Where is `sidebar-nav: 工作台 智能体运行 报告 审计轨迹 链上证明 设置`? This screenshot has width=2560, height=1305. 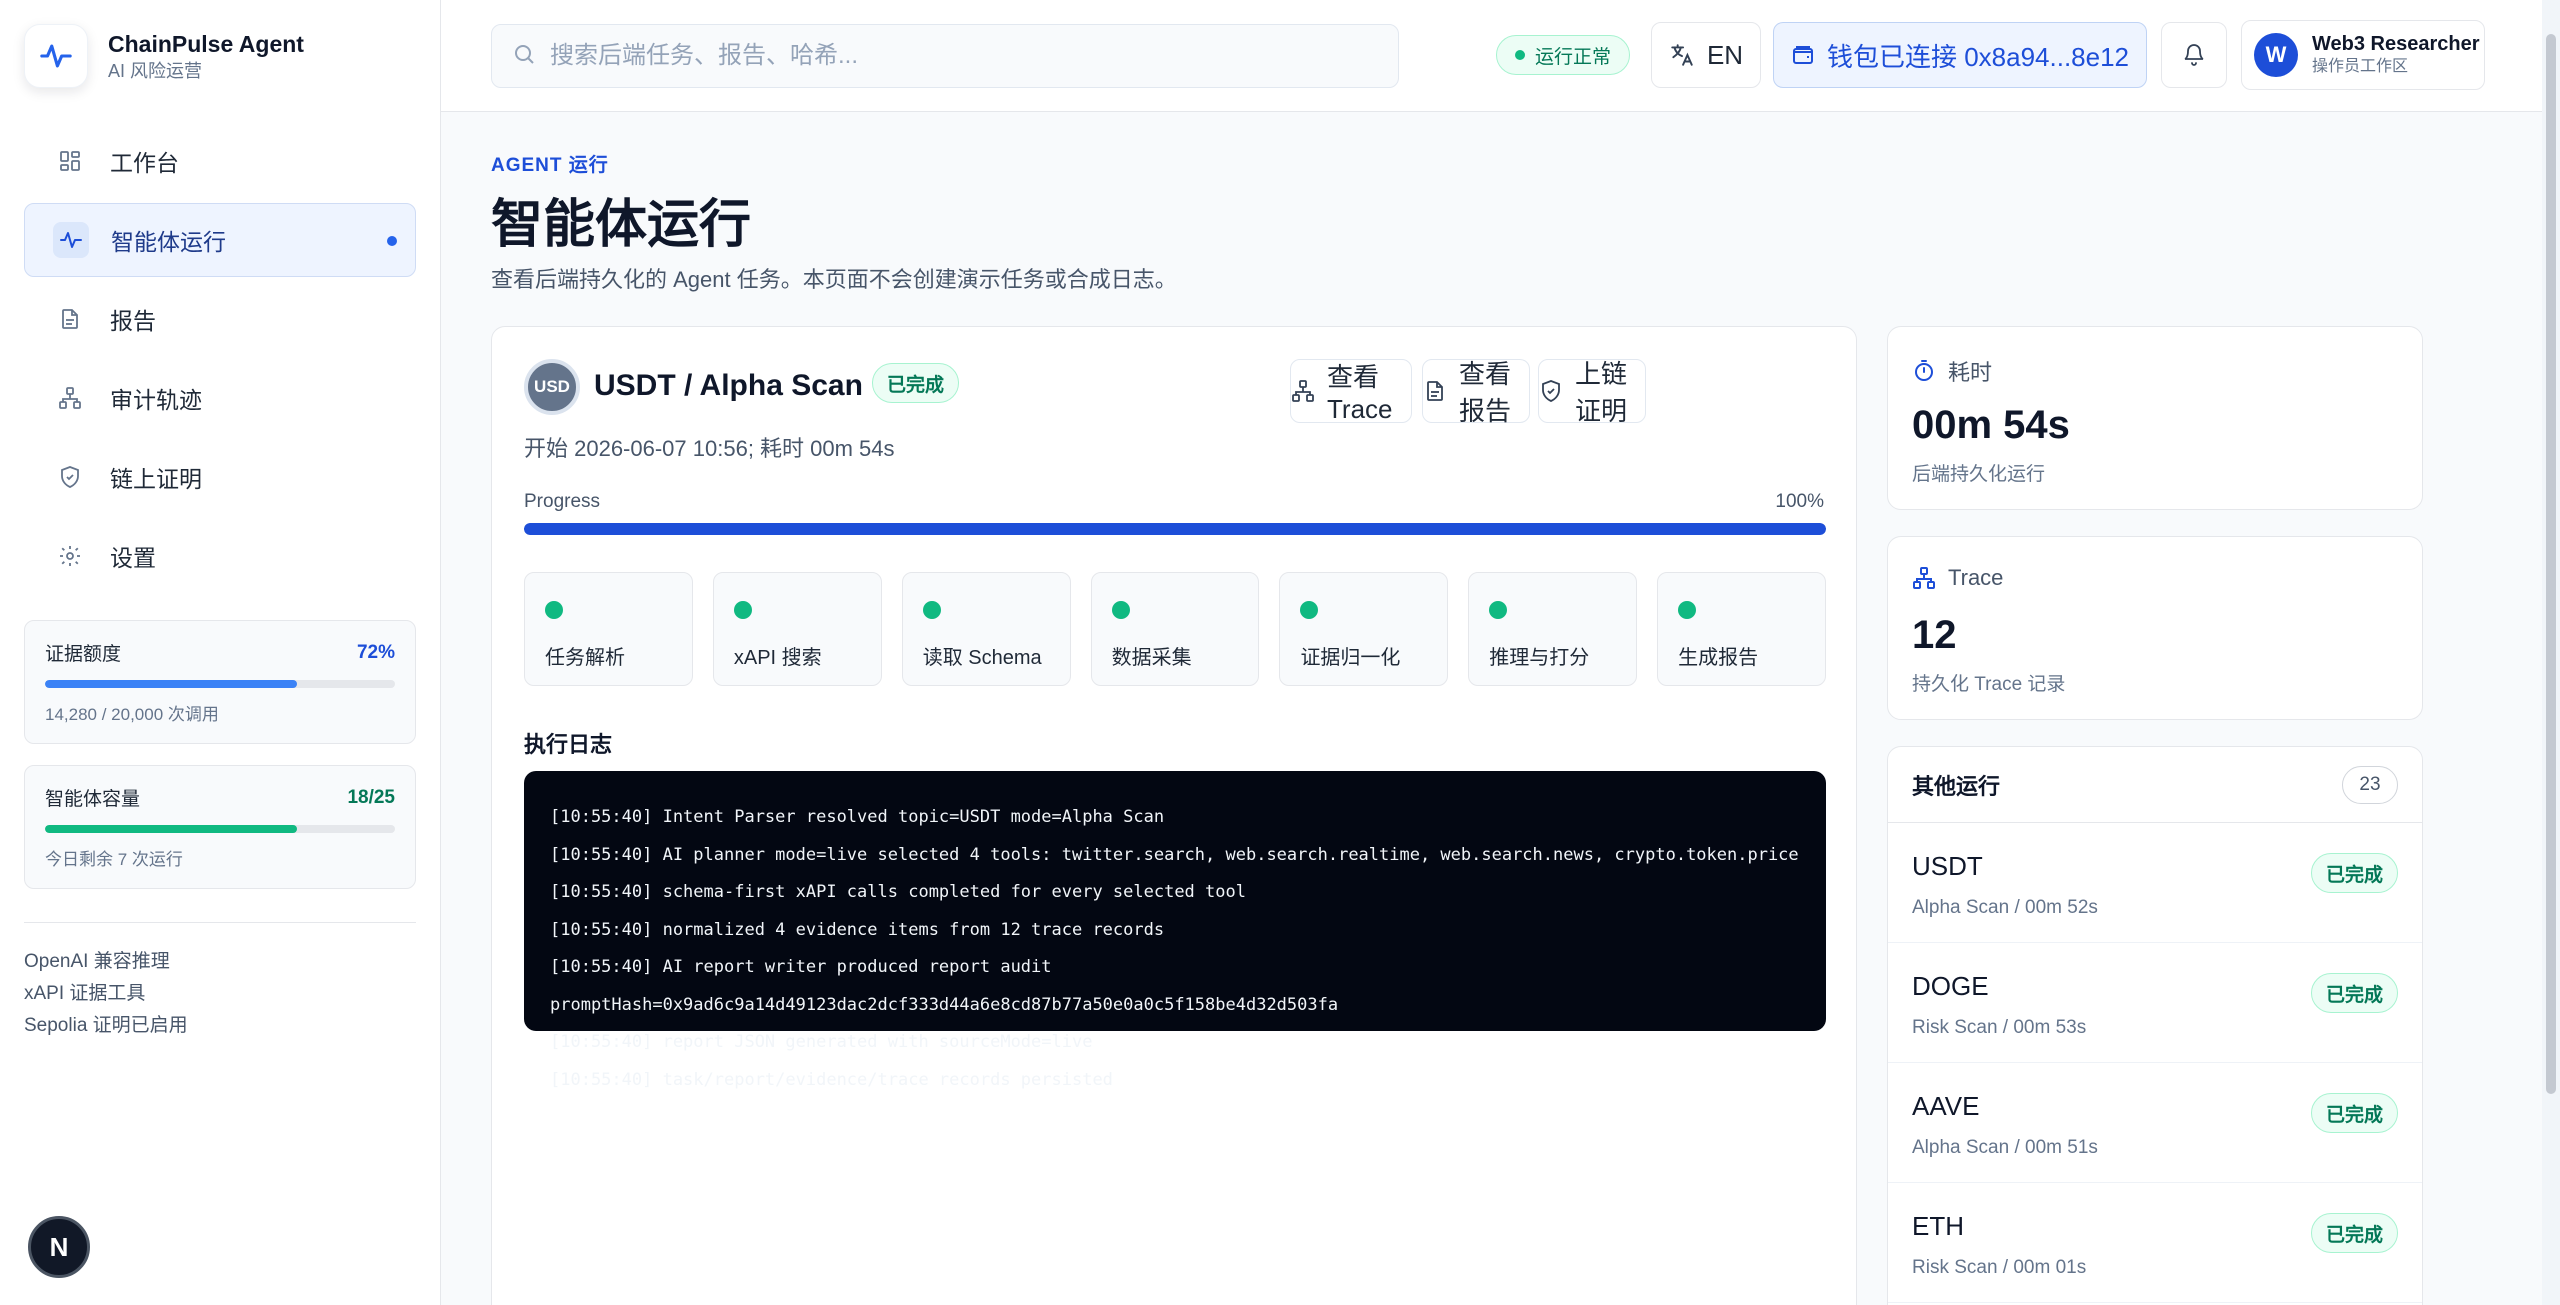
sidebar-nav: 工作台 智能体运行 报告 审计轨迹 链上证明 设置 is located at coordinates (220, 361).